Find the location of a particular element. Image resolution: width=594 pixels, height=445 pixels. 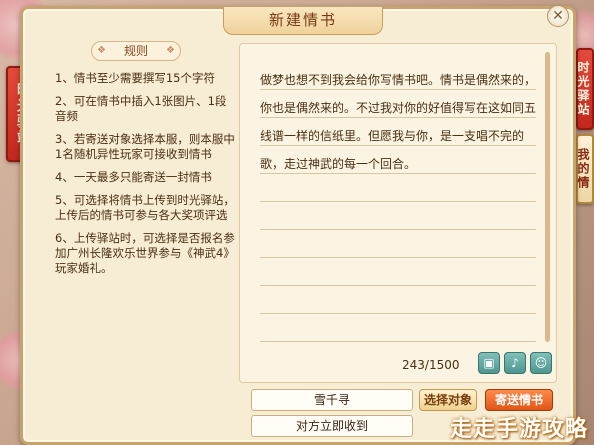

tab-my-letters: 我的情书 is located at coordinates (575, 169).